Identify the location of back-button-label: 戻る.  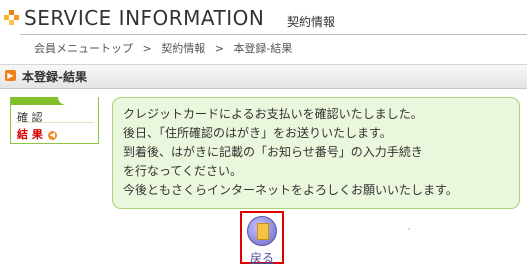
(262, 257).